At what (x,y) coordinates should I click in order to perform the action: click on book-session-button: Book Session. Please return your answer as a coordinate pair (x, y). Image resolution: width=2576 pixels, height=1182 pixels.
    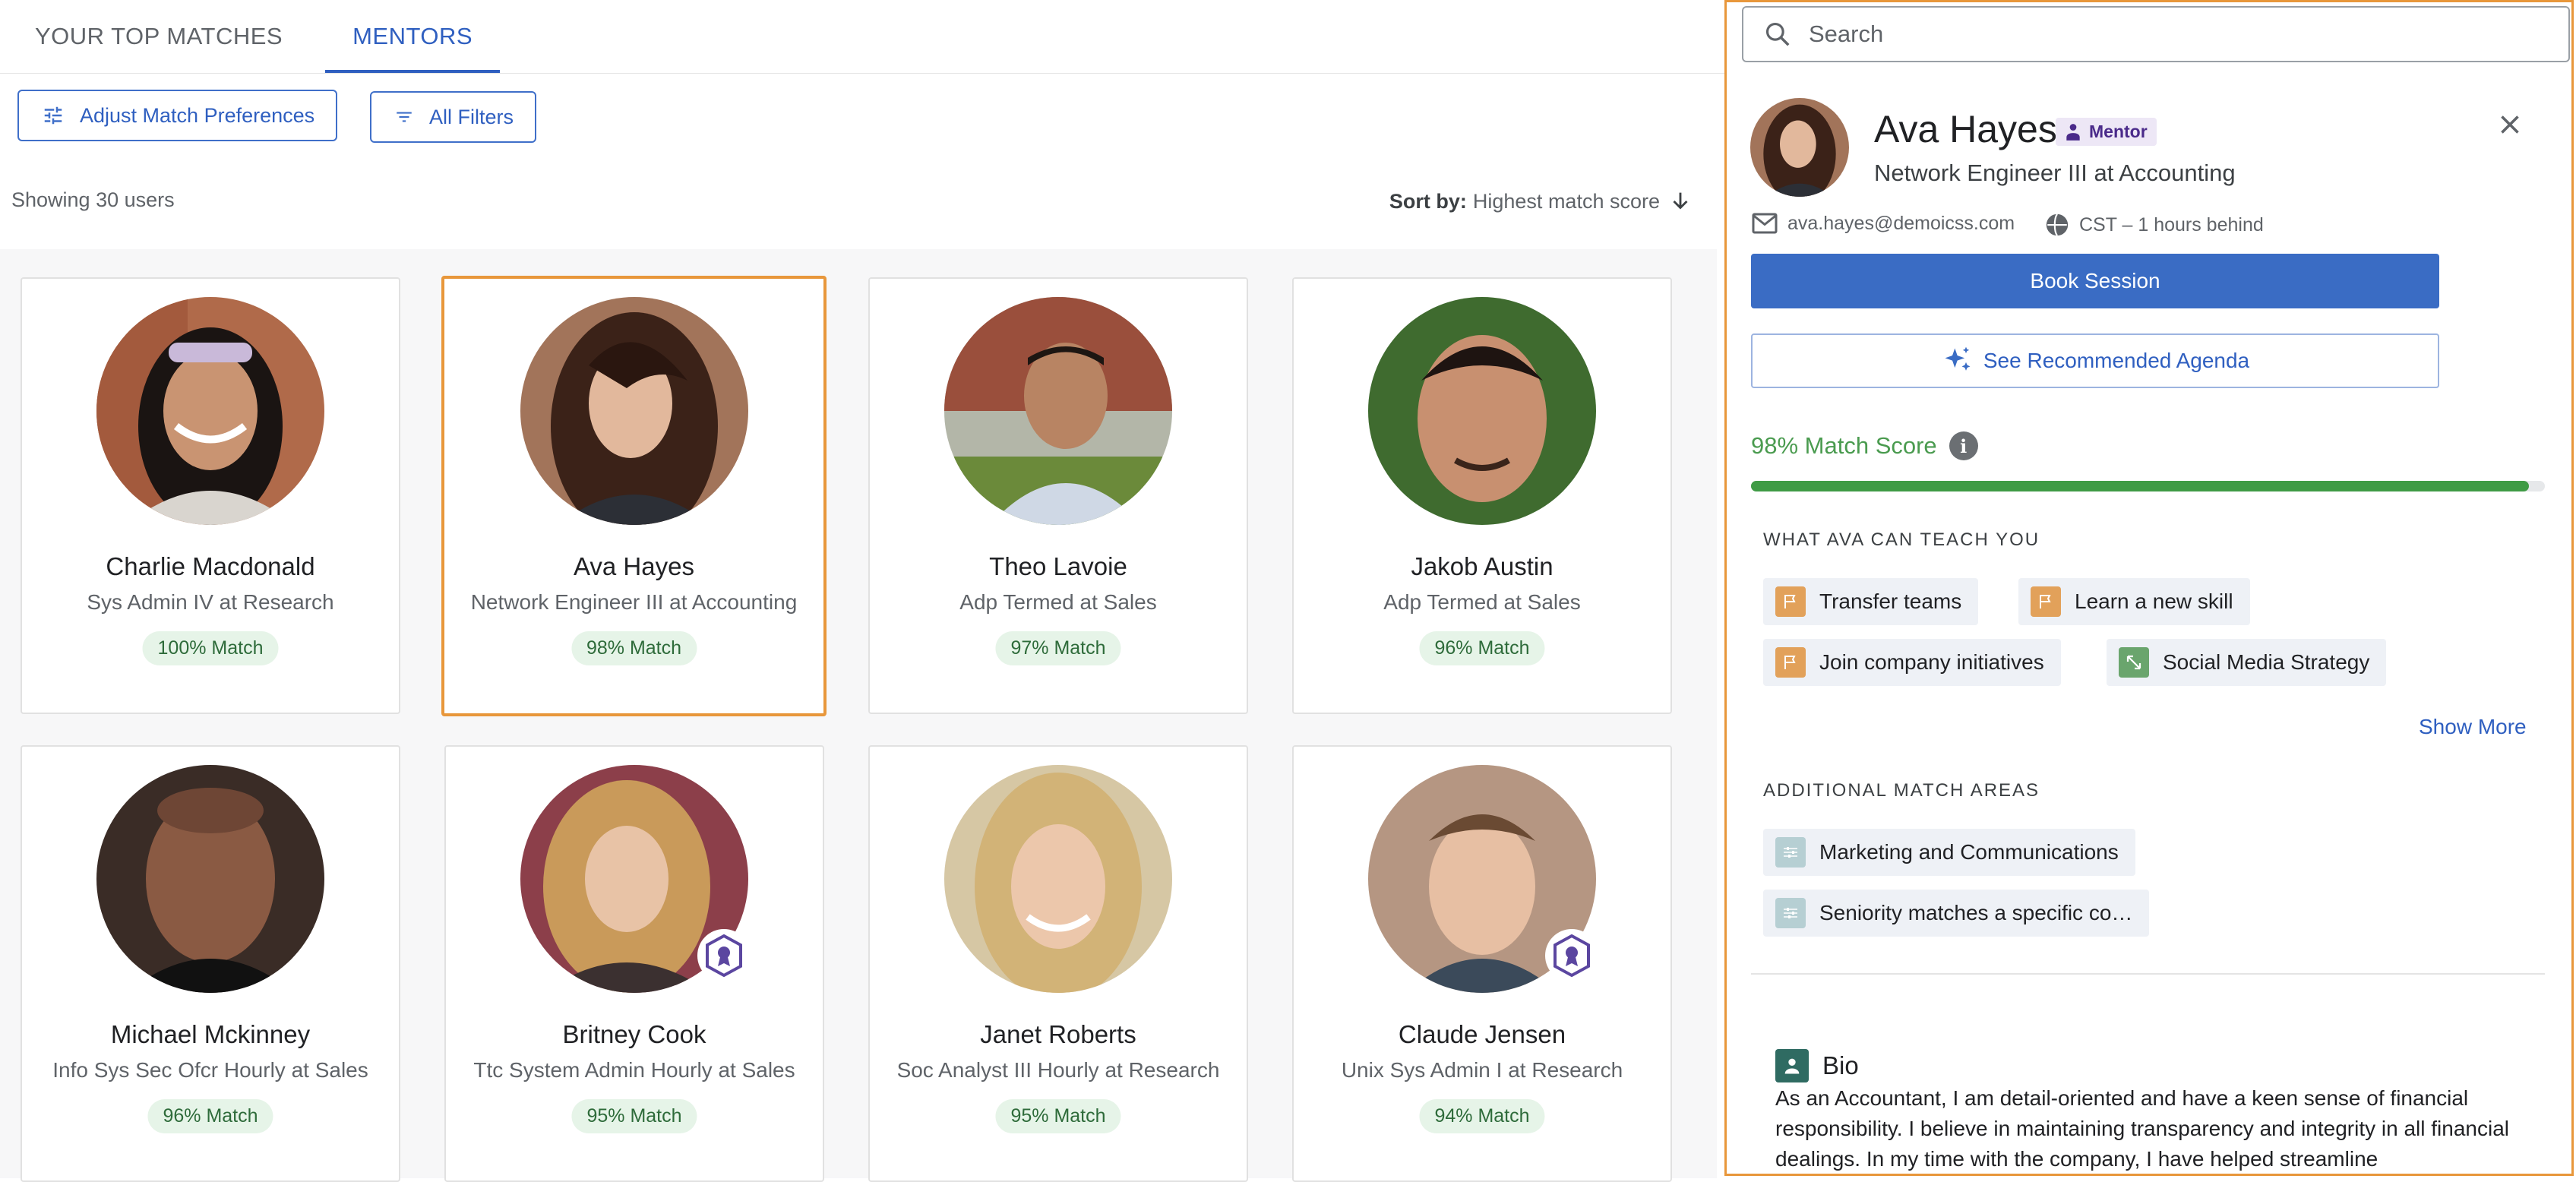
    Looking at the image, I should click on (2095, 281).